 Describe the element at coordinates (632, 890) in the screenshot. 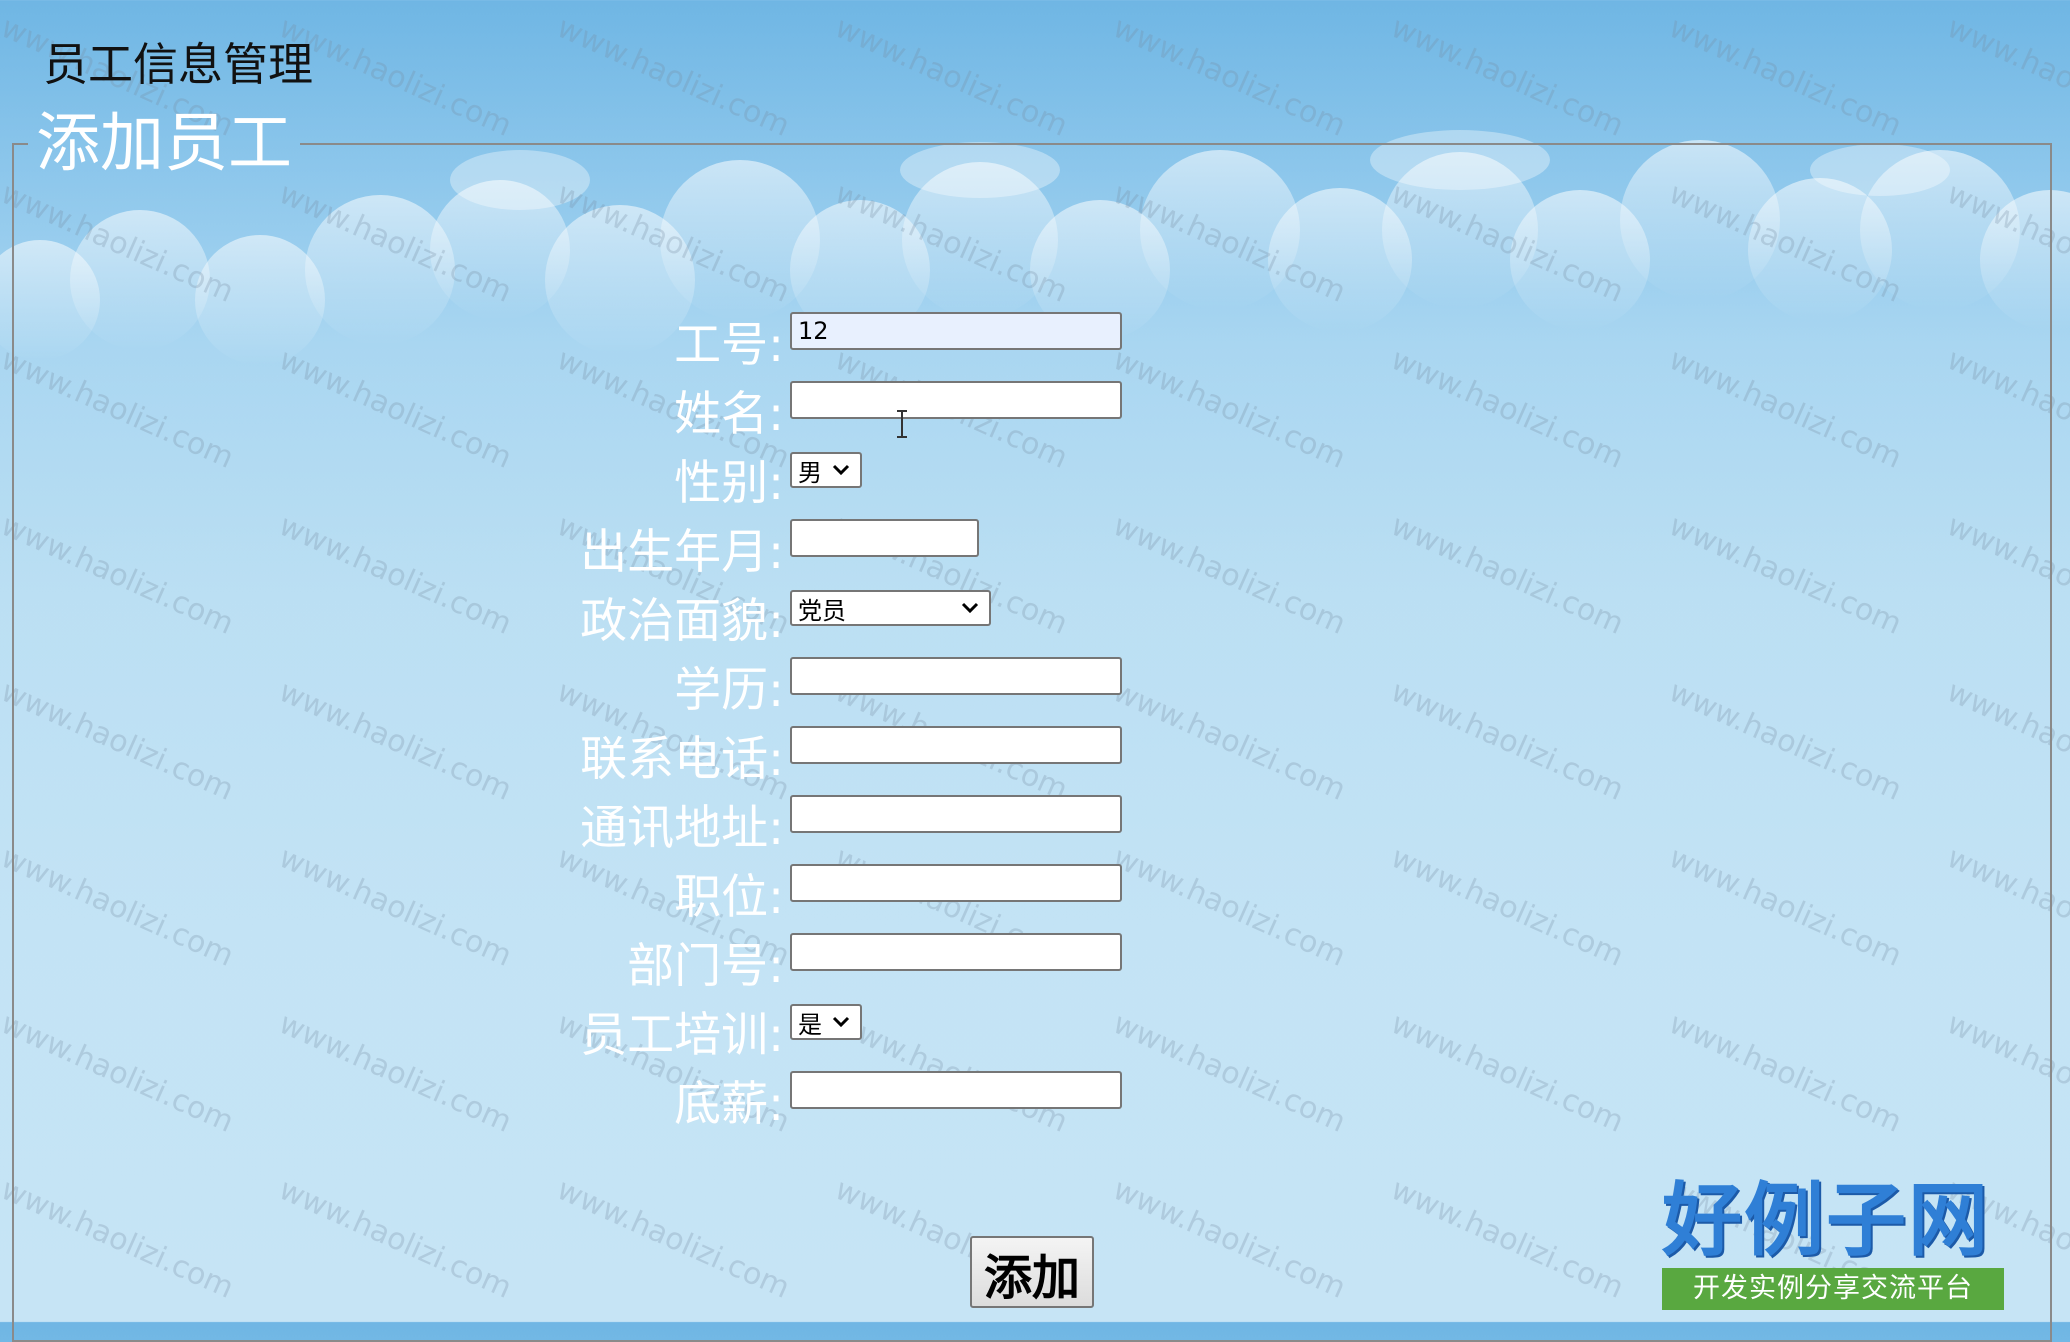

I see `position-row: 职位:` at that location.